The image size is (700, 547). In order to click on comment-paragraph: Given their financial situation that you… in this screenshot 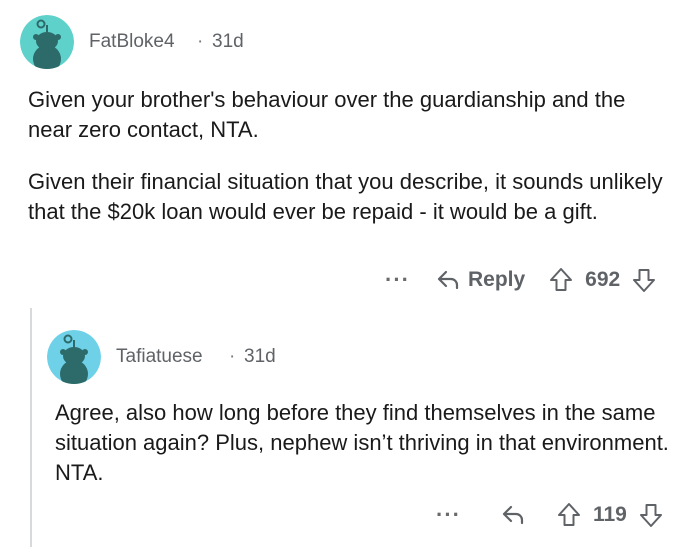, I will do `click(345, 196)`.